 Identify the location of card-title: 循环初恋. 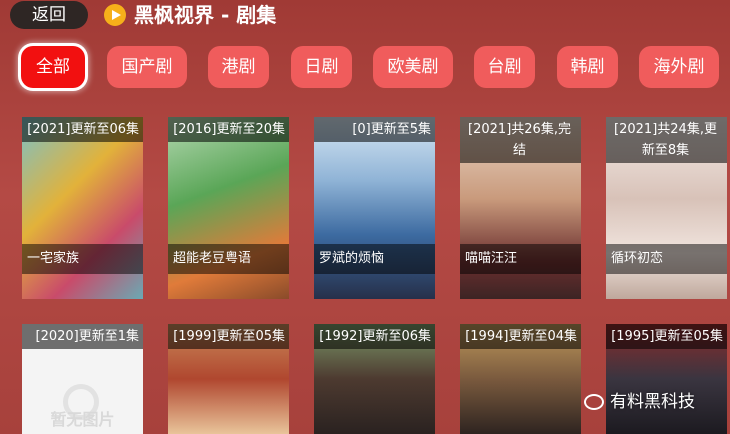
(666, 259).